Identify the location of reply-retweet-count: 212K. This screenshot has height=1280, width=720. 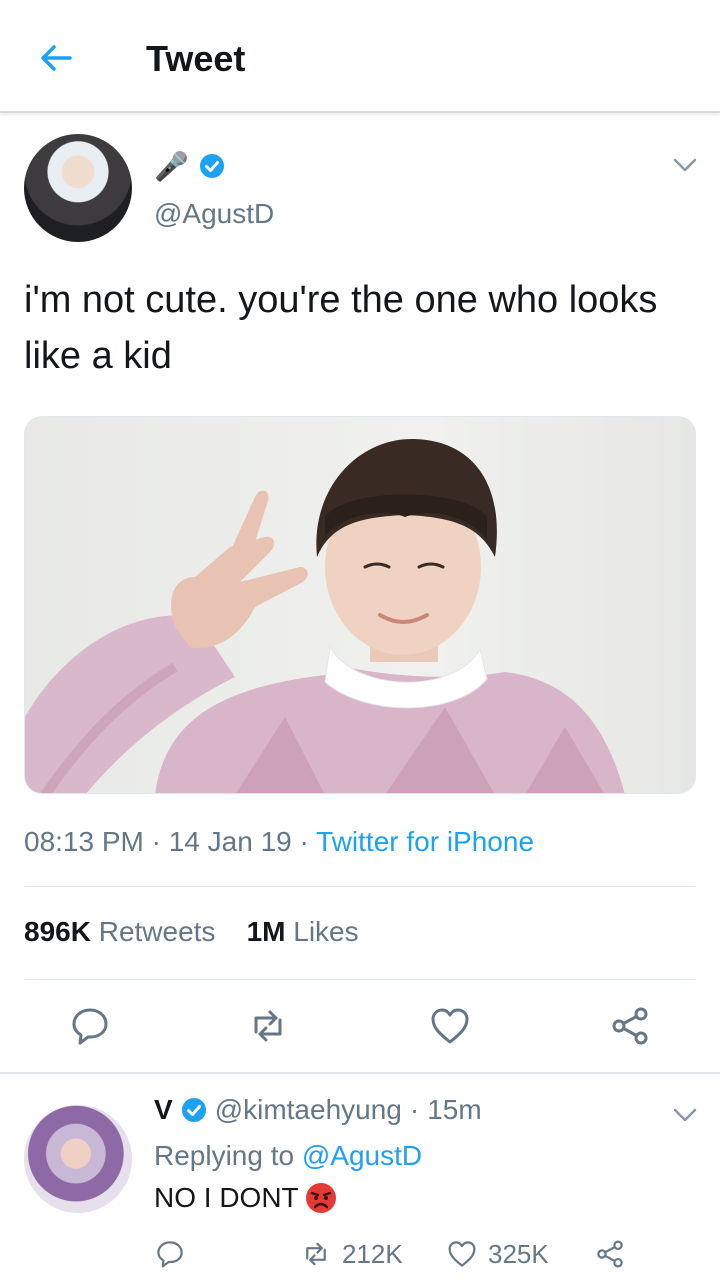
(372, 1253).